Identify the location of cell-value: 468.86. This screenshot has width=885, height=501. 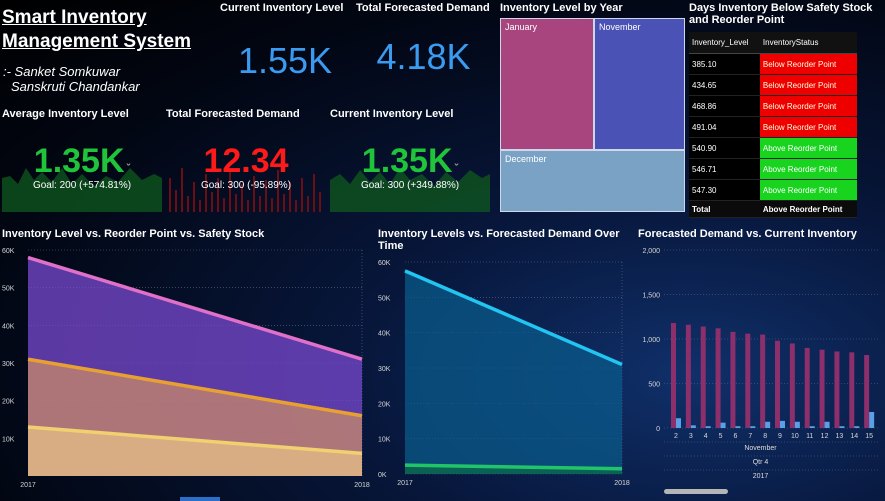
(724, 106).